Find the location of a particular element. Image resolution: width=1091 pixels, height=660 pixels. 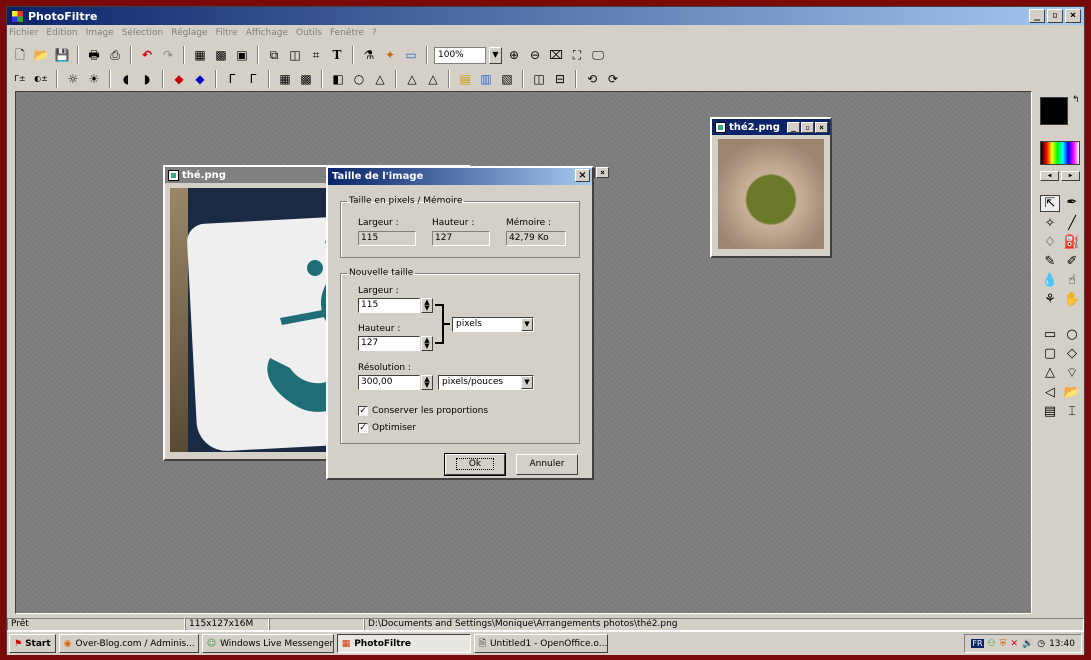

brush-icon: ✎ is located at coordinates (1050, 261).